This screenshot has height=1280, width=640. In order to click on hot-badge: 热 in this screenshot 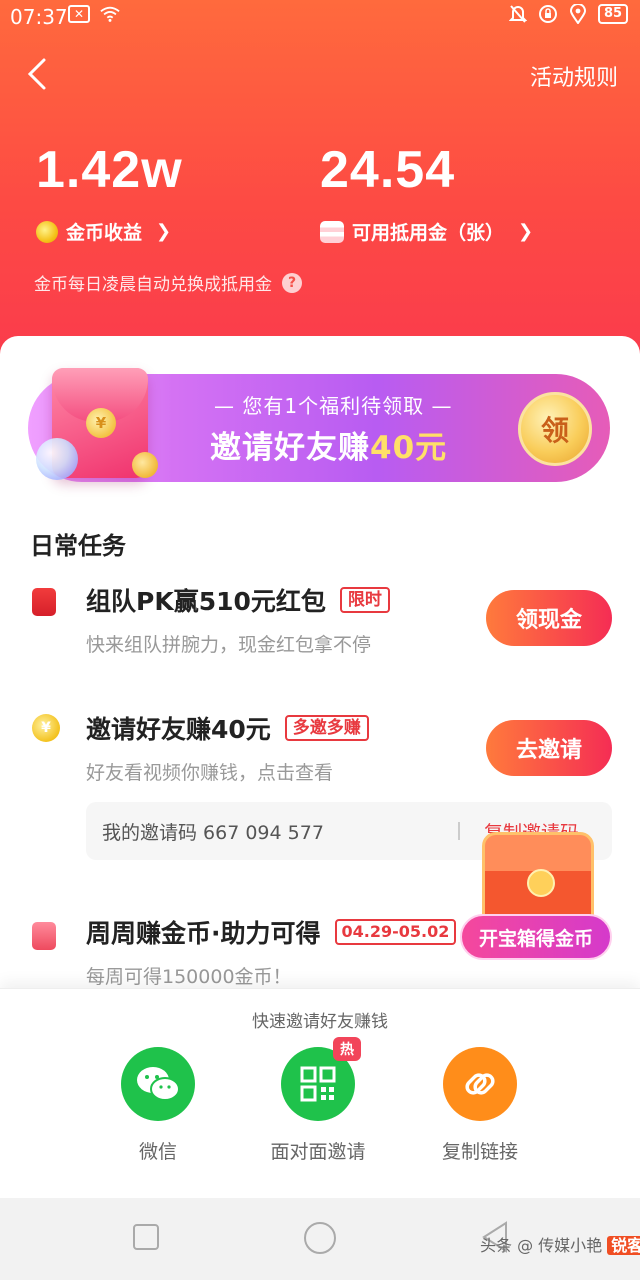, I will do `click(347, 1049)`.